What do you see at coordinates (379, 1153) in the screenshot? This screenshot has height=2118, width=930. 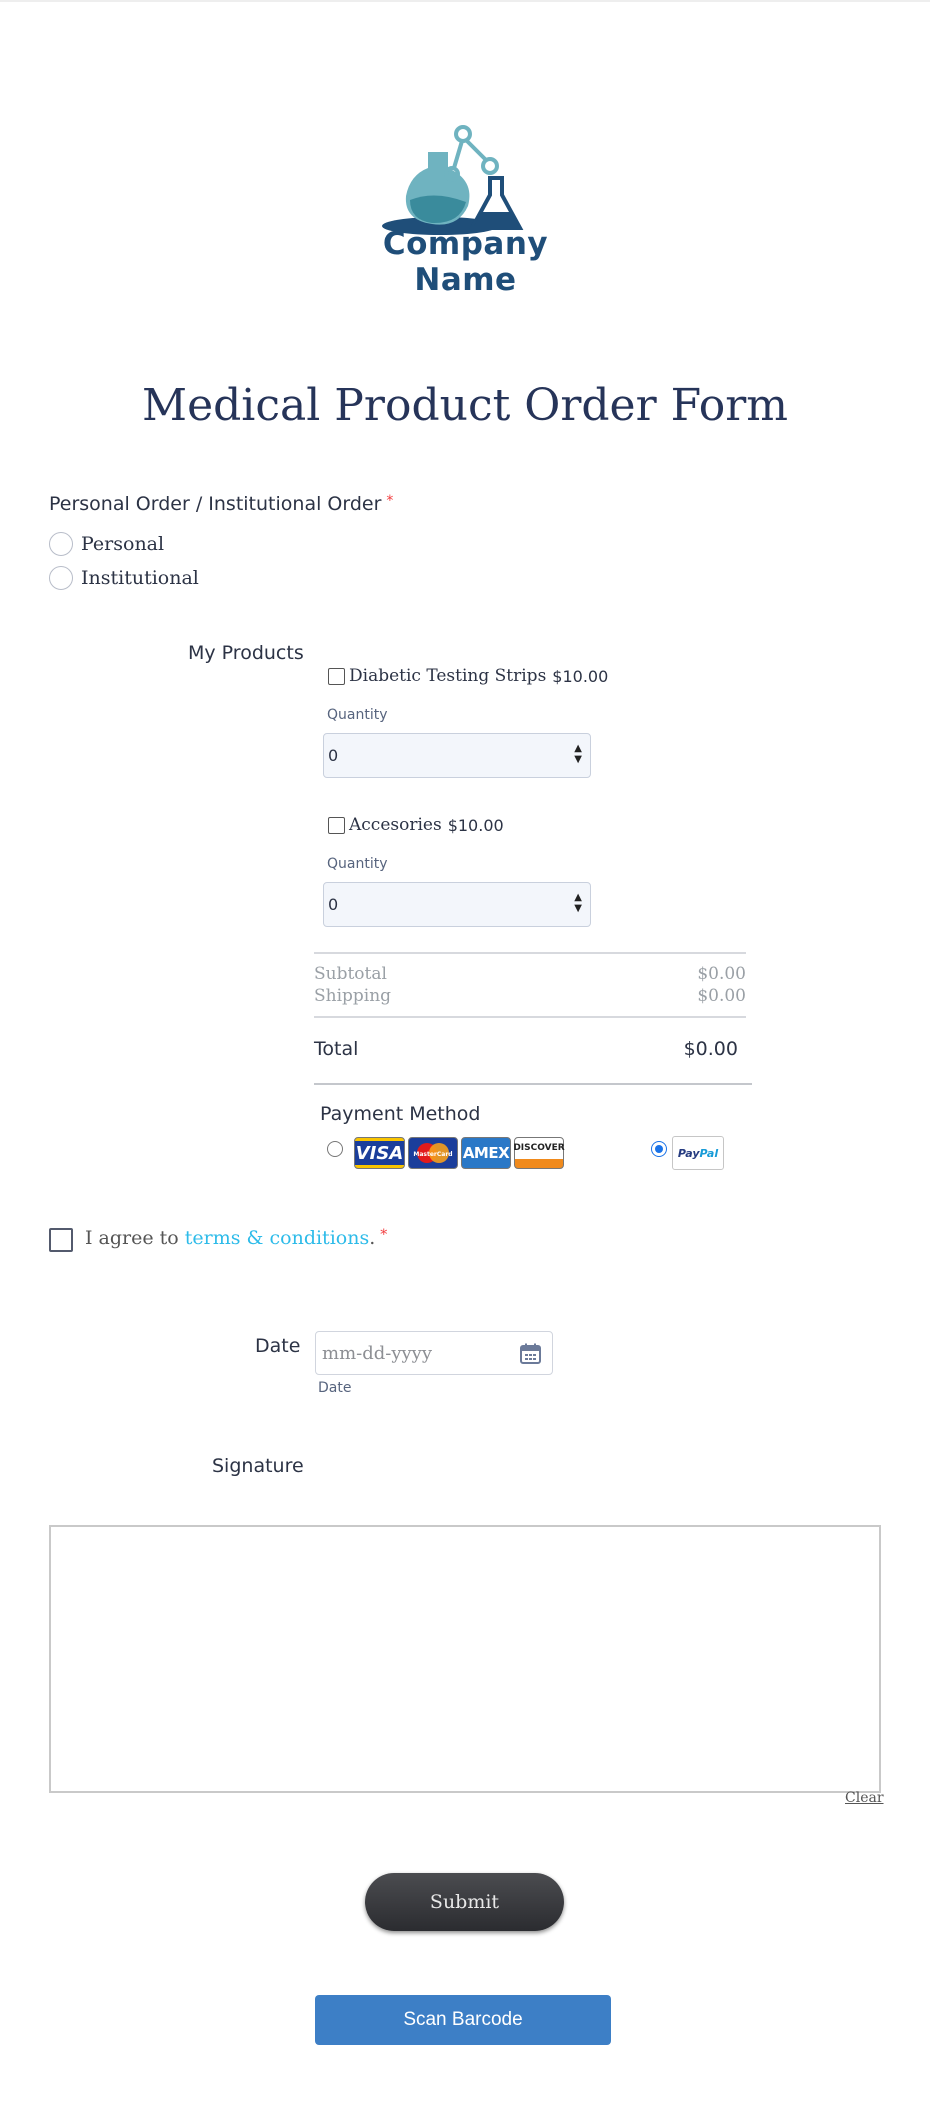 I see `visa-card-icon: VISA` at bounding box center [379, 1153].